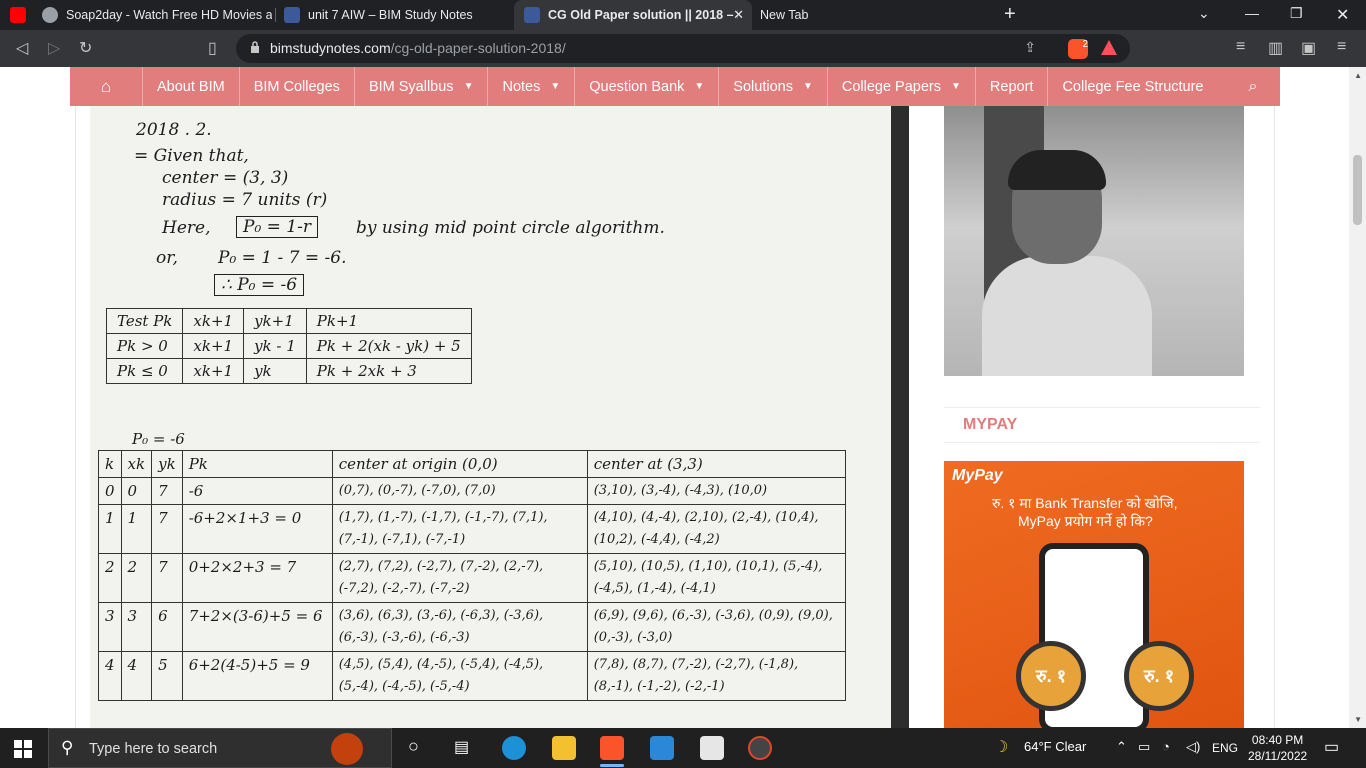  I want to click on nav-college-papers: College Papers ▼, so click(900, 86).